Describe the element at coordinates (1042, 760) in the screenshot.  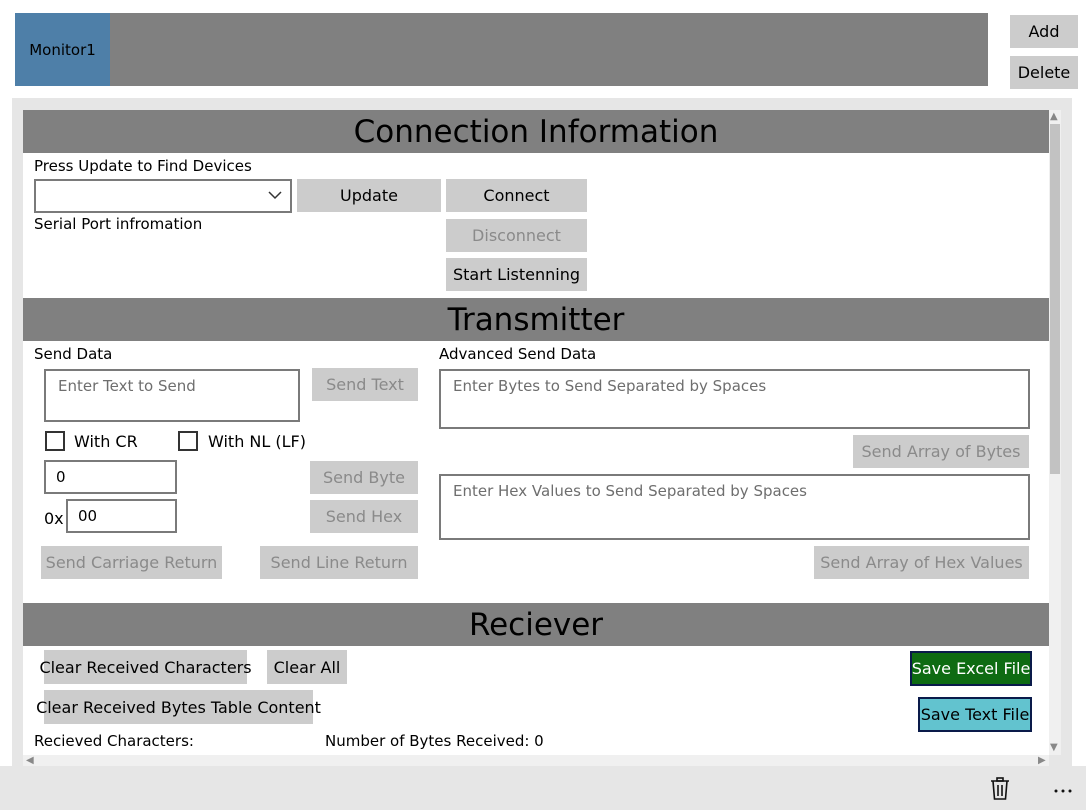
I see `scroll-right-icon: ▶` at that location.